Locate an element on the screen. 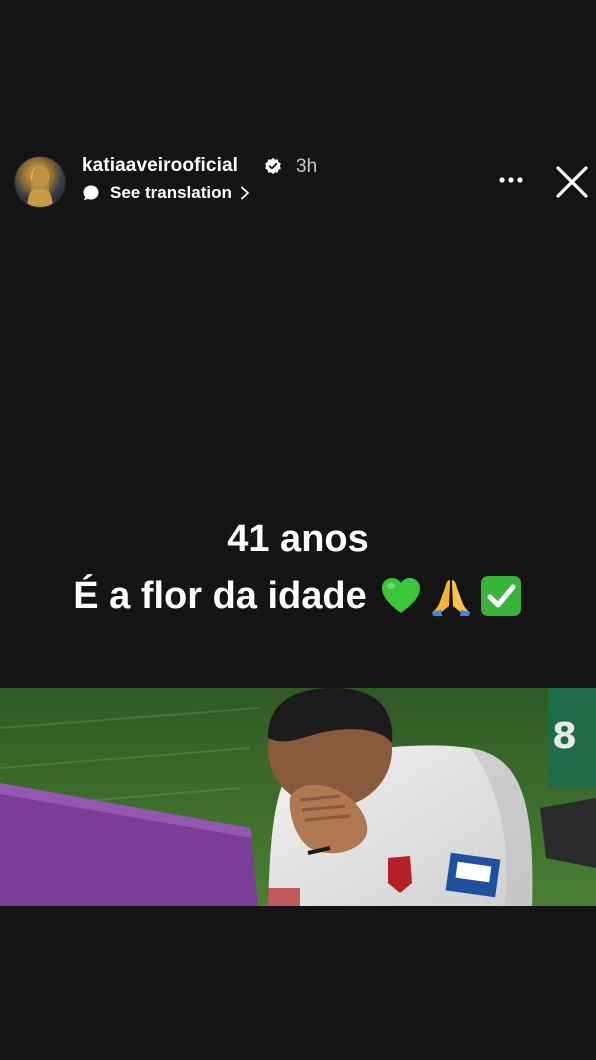  caption-line-2-row: É a flor da idade is located at coordinates (298, 596).